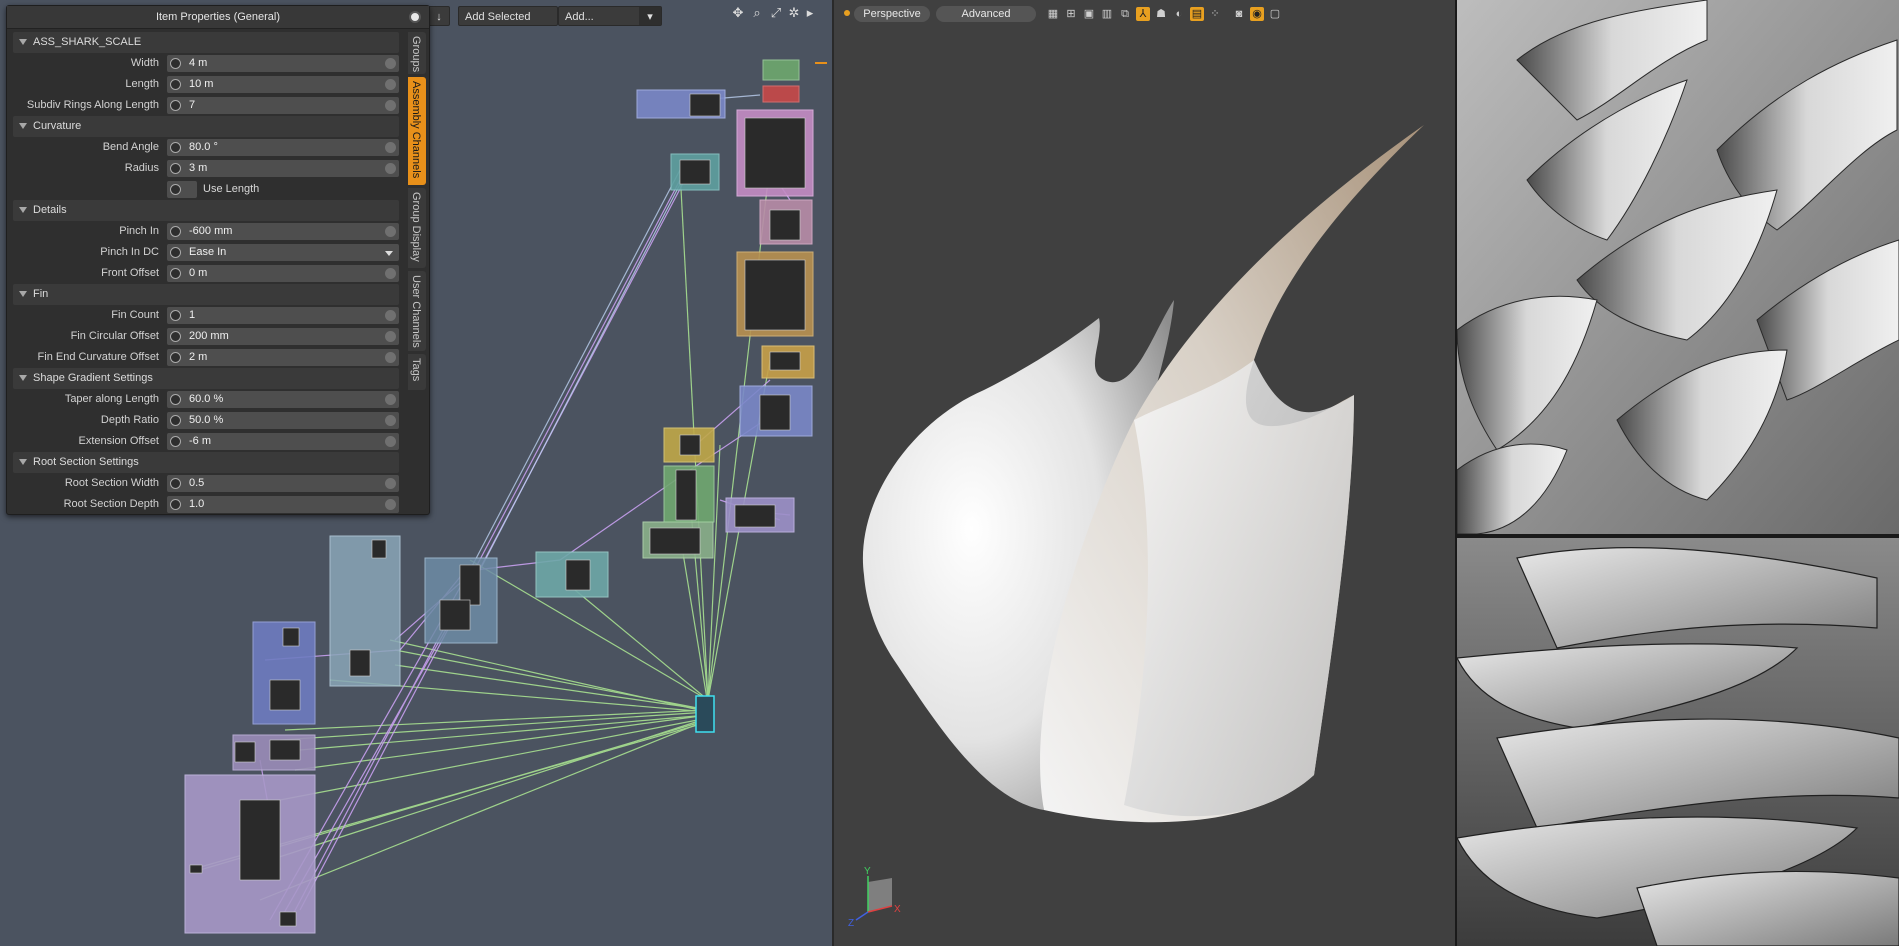  Describe the element at coordinates (283, 336) in the screenshot. I see `property-input: 200 mm` at that location.